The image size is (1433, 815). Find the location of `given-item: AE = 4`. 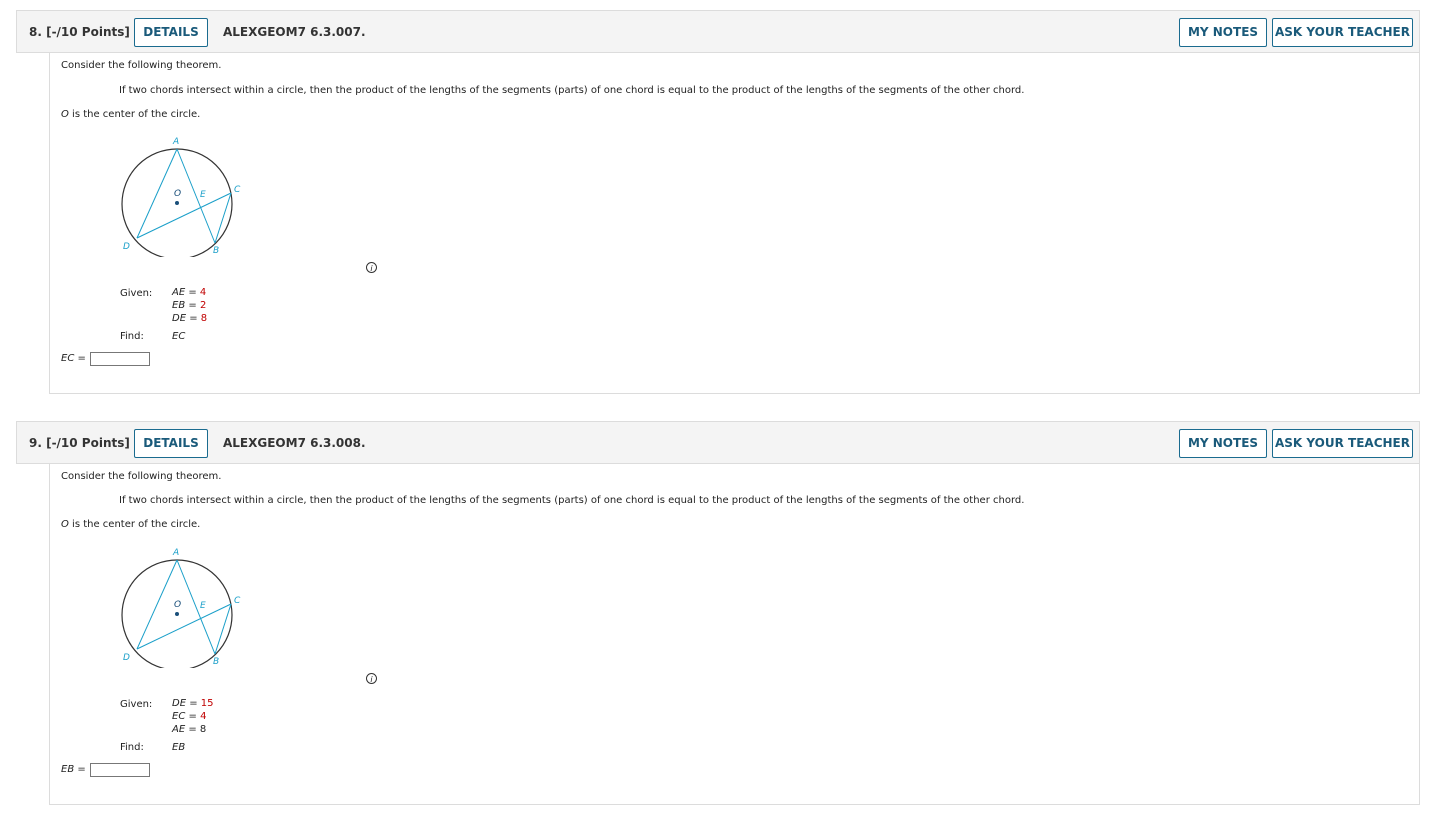

given-item: AE = 4 is located at coordinates (189, 292).